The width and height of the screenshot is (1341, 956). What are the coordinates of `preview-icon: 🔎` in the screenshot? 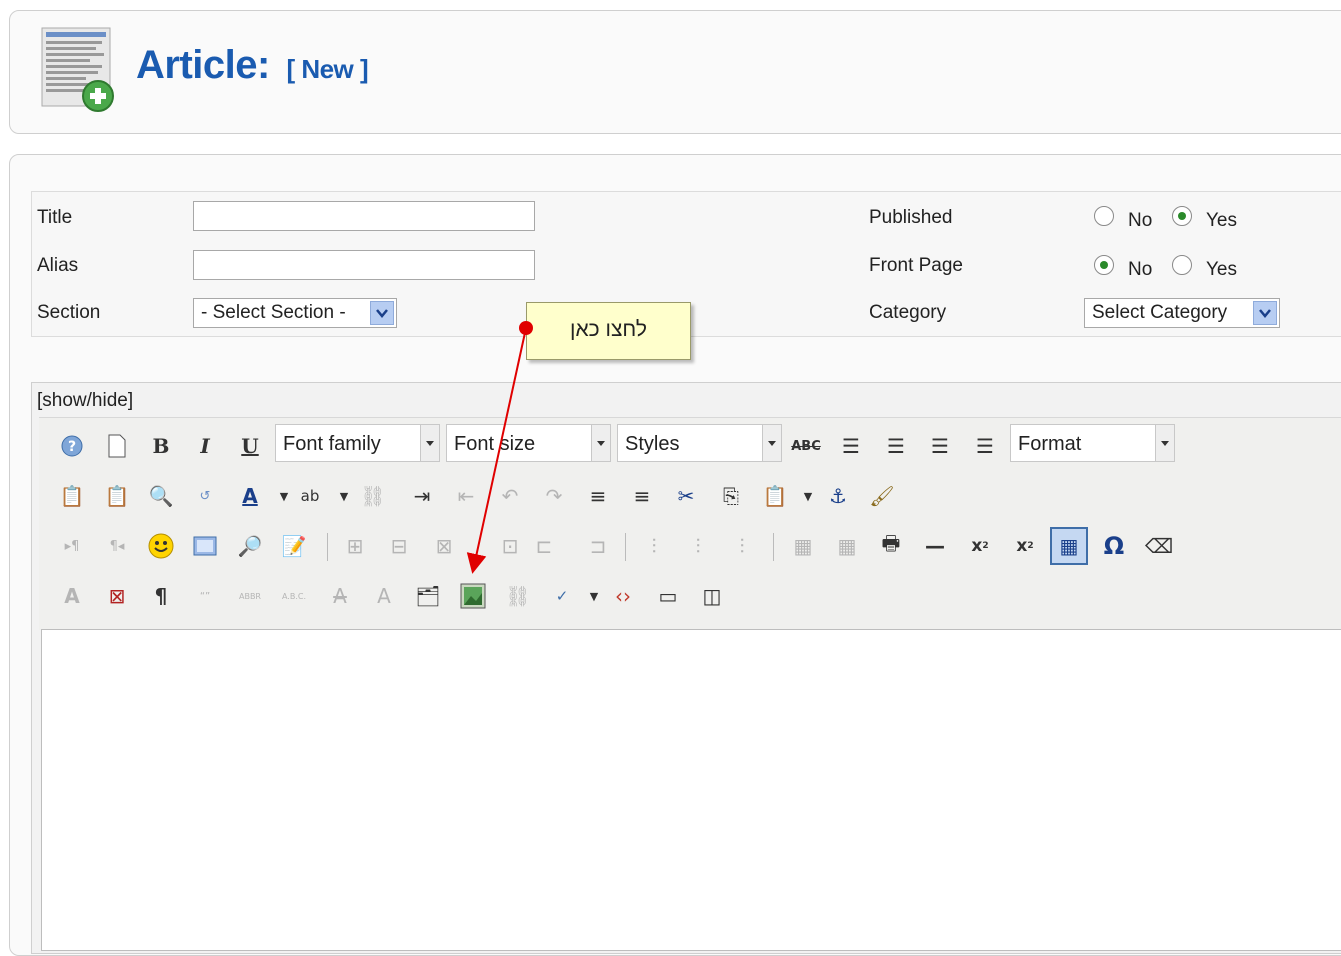 It's located at (250, 546).